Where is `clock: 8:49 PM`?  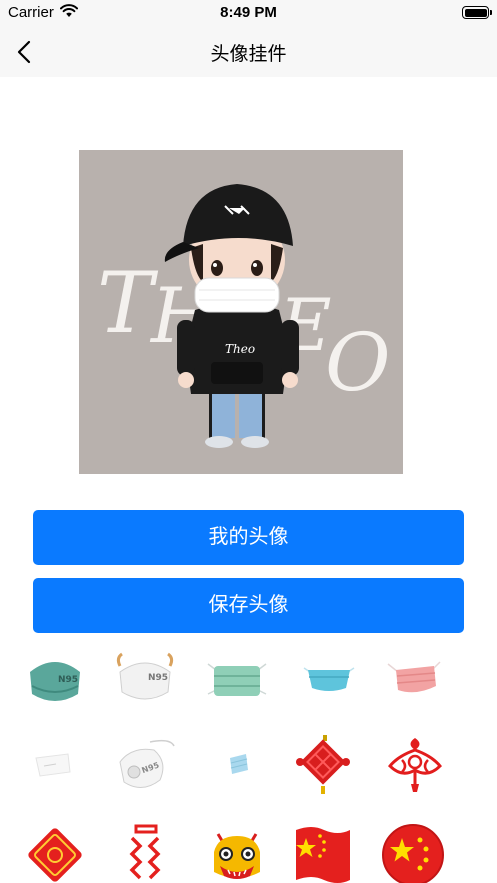 clock: 8:49 PM is located at coordinates (248, 12).